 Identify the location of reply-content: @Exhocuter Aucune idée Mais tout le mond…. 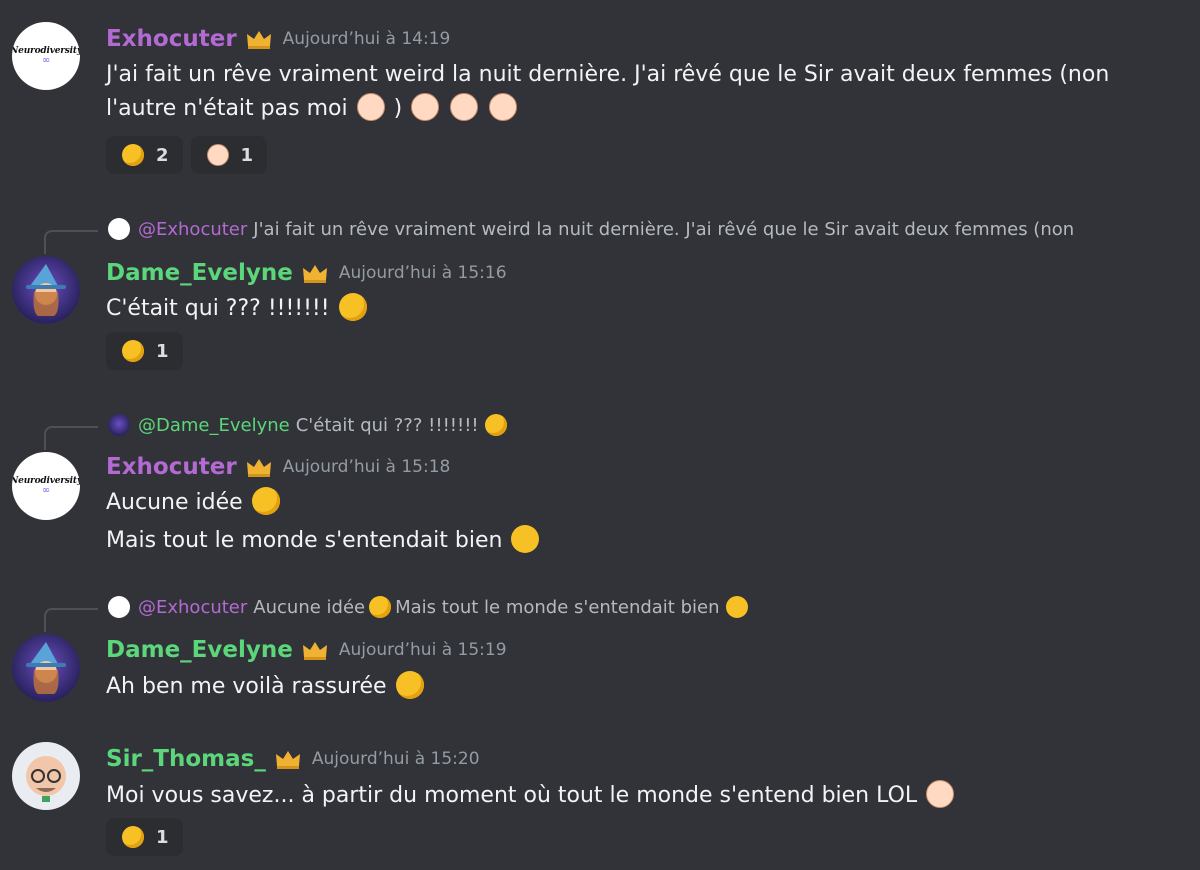
(429, 607).